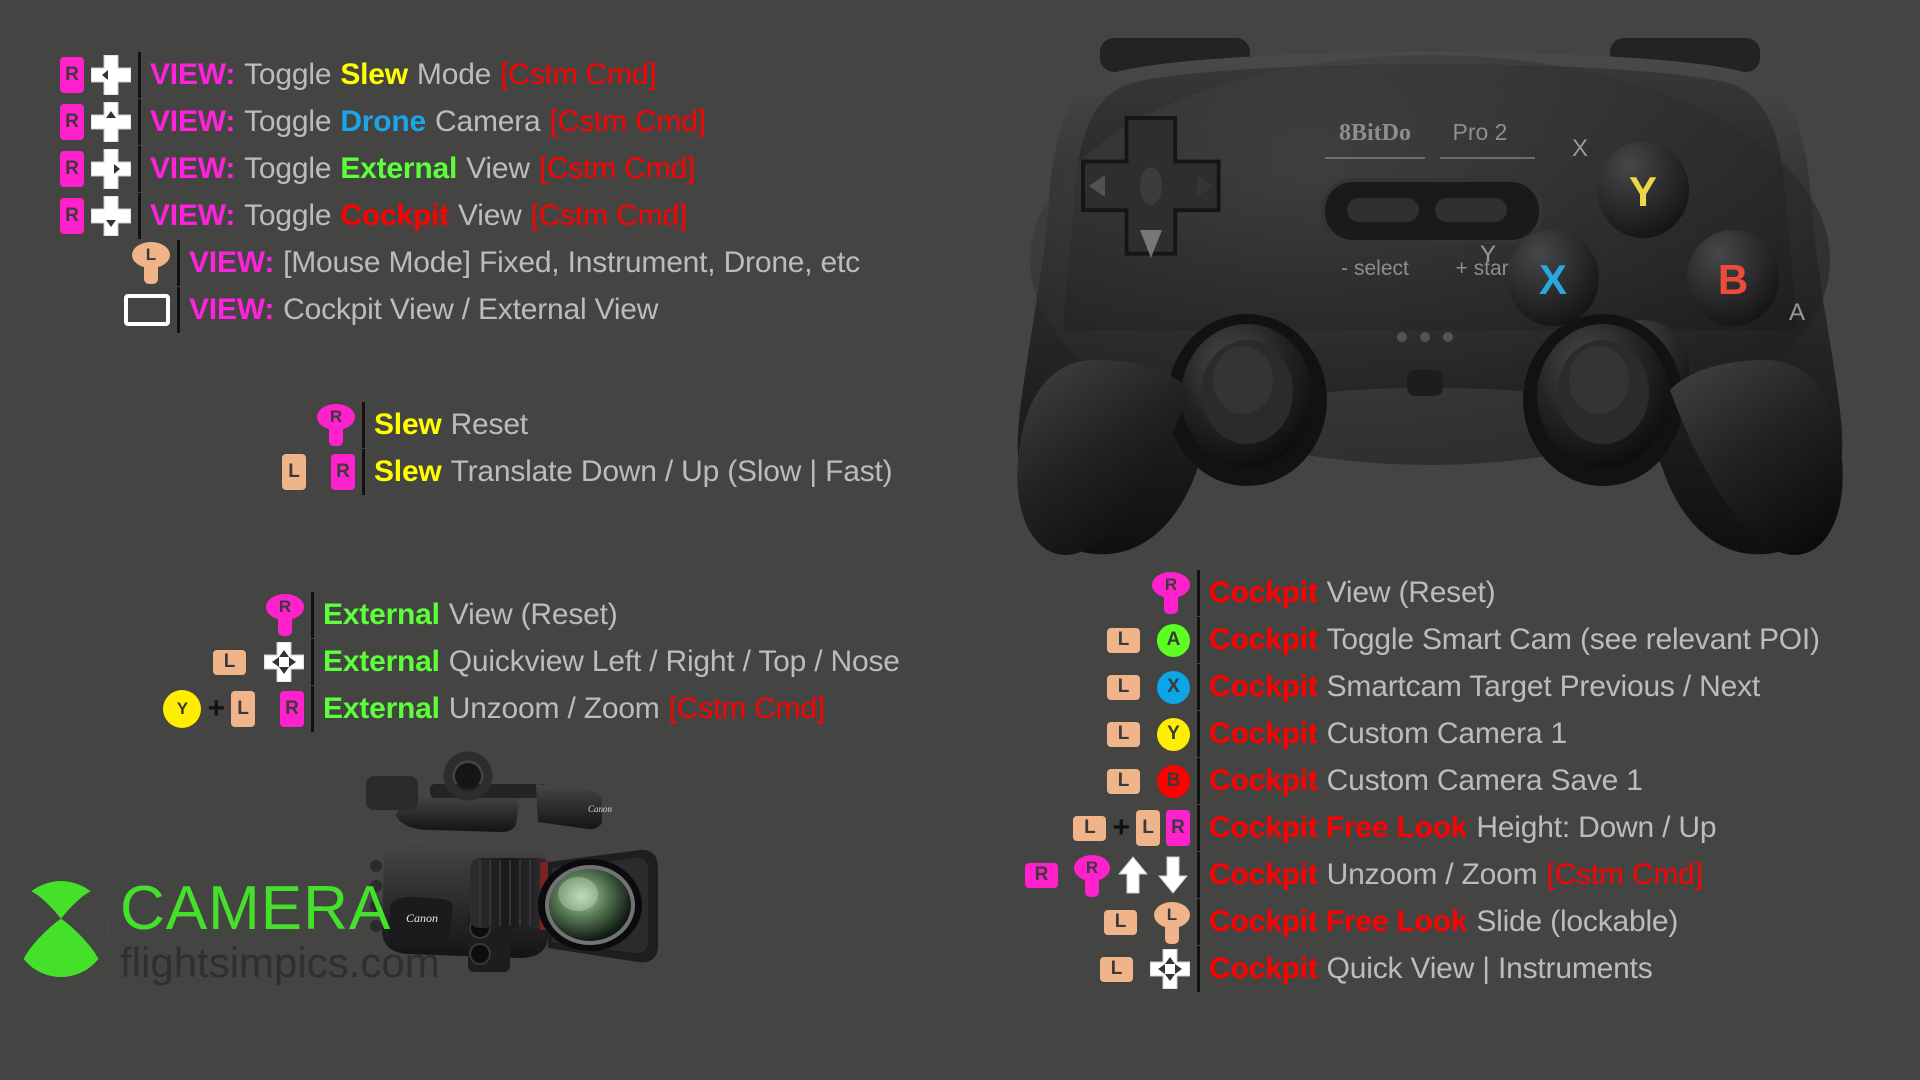  Describe the element at coordinates (383, 122) in the screenshot. I see `view-row-2: R VIEW: Toggle Drone Camera [Cstm Cmd]` at that location.